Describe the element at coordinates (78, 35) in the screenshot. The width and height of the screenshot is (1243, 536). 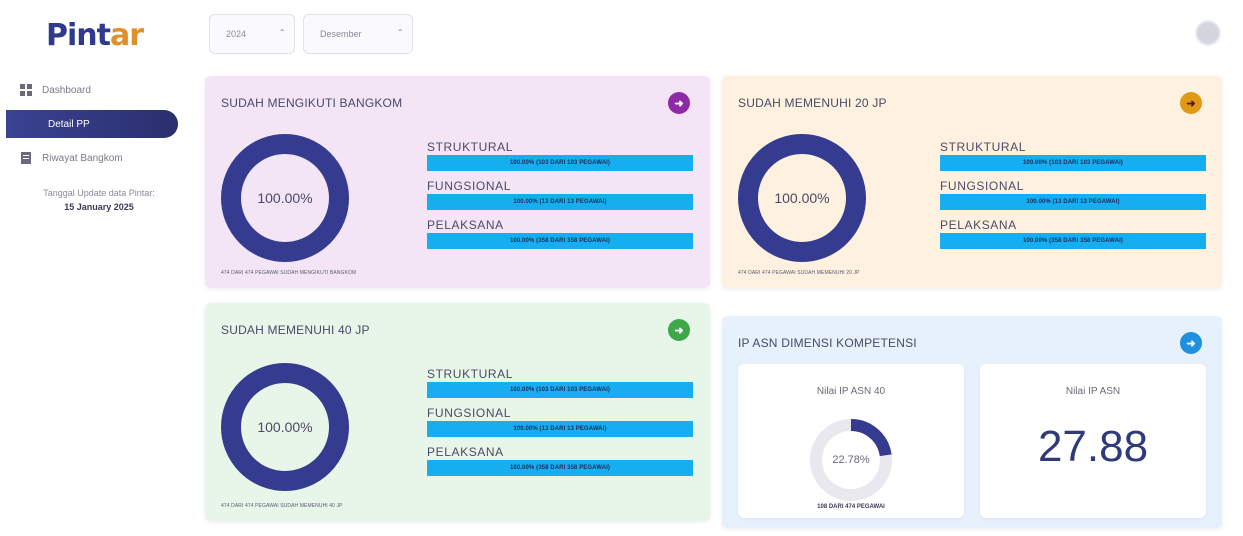
I see `logo-main: Pint` at that location.